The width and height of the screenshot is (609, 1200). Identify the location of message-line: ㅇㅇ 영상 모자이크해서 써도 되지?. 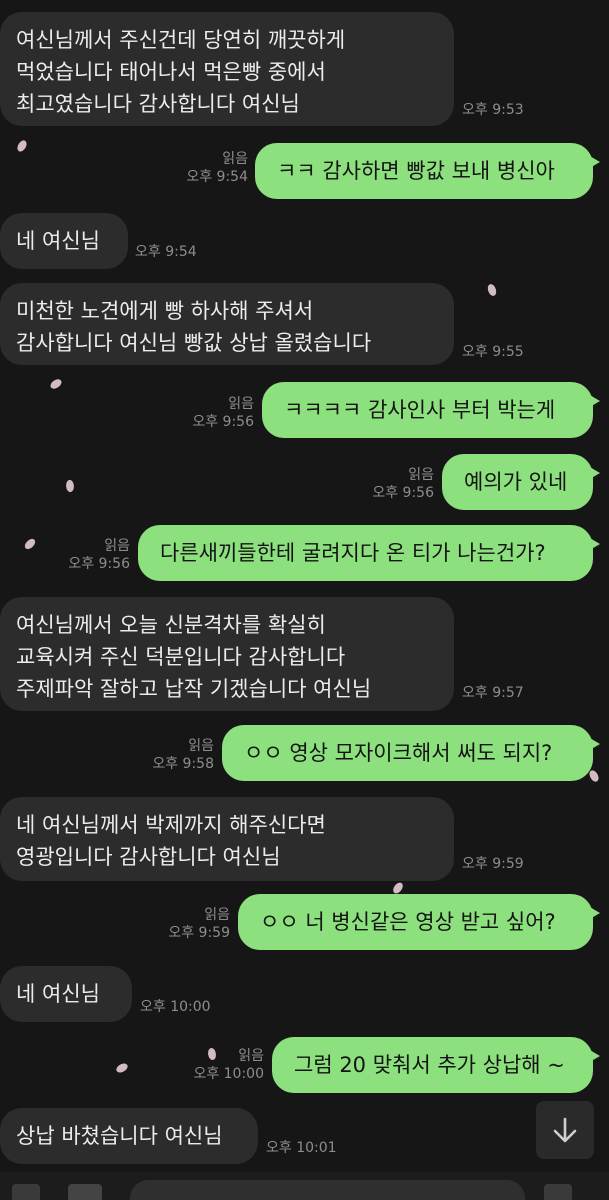
(398, 753).